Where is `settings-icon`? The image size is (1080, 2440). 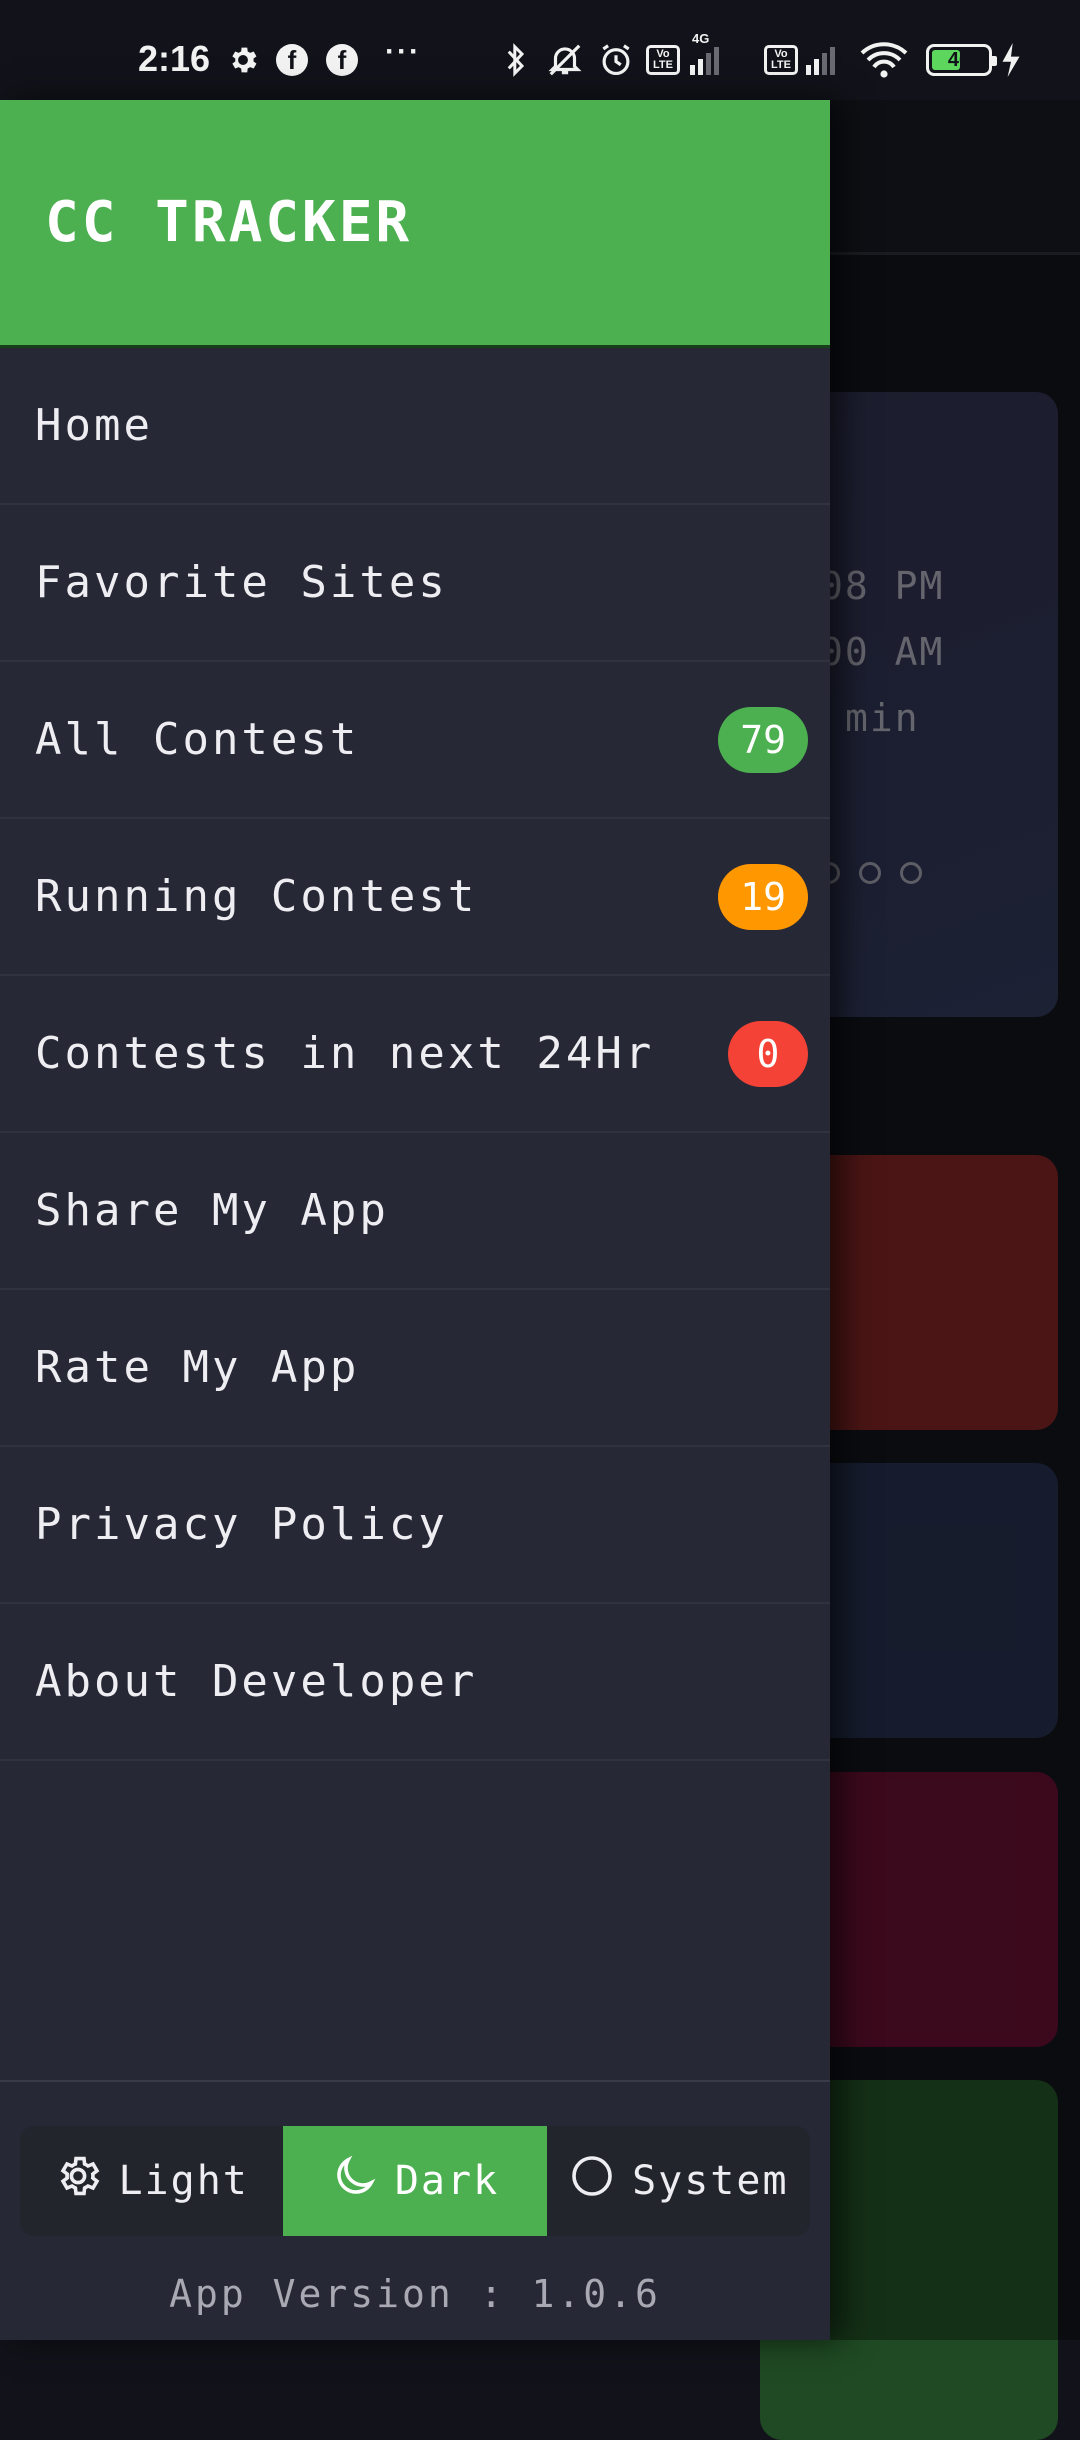 settings-icon is located at coordinates (243, 60).